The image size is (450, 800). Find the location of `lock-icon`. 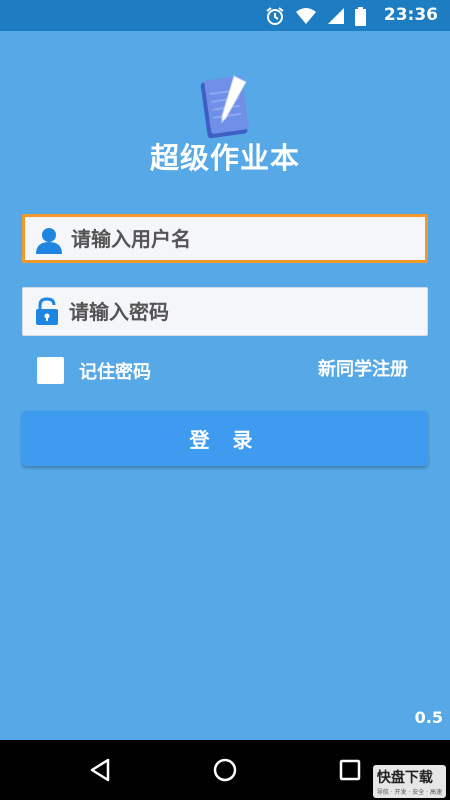

lock-icon is located at coordinates (47, 311).